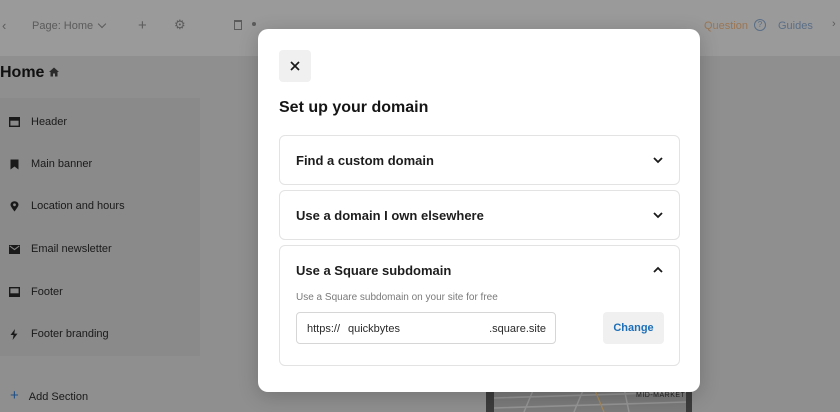 The height and width of the screenshot is (412, 840). I want to click on section-item-location: Location and hours, so click(66, 206).